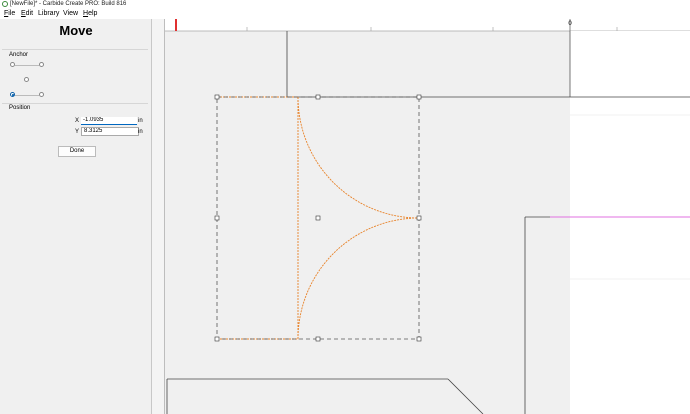 The width and height of the screenshot is (690, 414). What do you see at coordinates (27, 65) in the screenshot?
I see `anchor-guide-top` at bounding box center [27, 65].